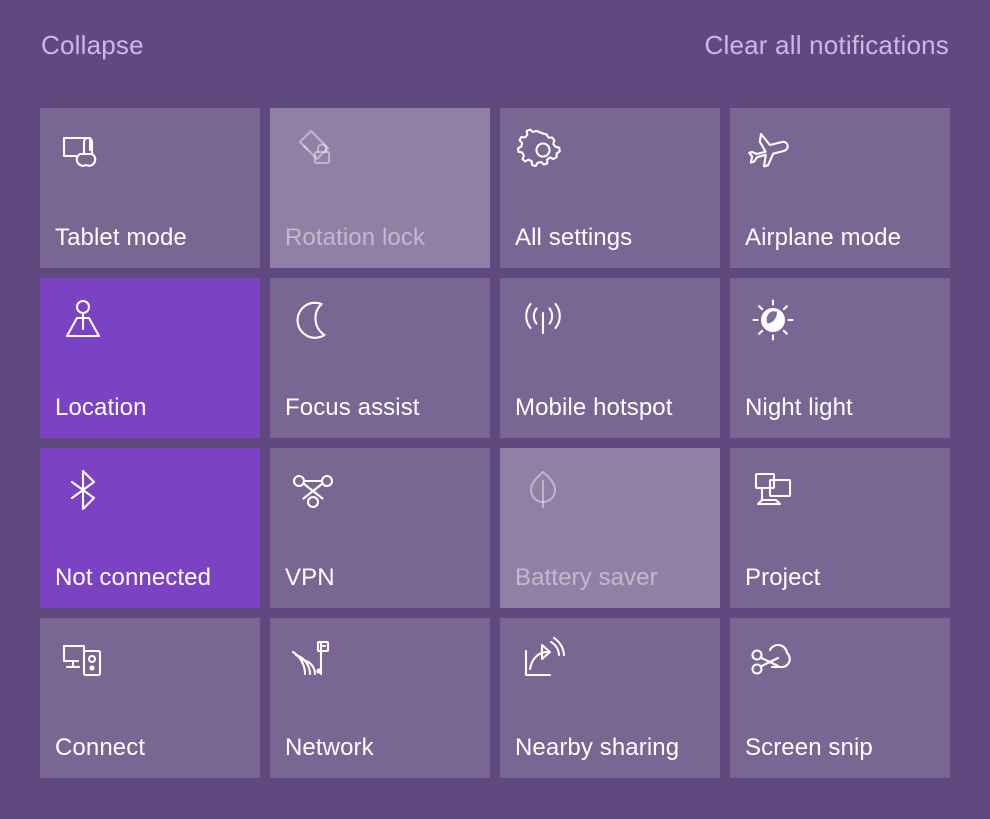 Image resolution: width=990 pixels, height=819 pixels. What do you see at coordinates (840, 528) in the screenshot?
I see `quick-action-tile-project: Project` at bounding box center [840, 528].